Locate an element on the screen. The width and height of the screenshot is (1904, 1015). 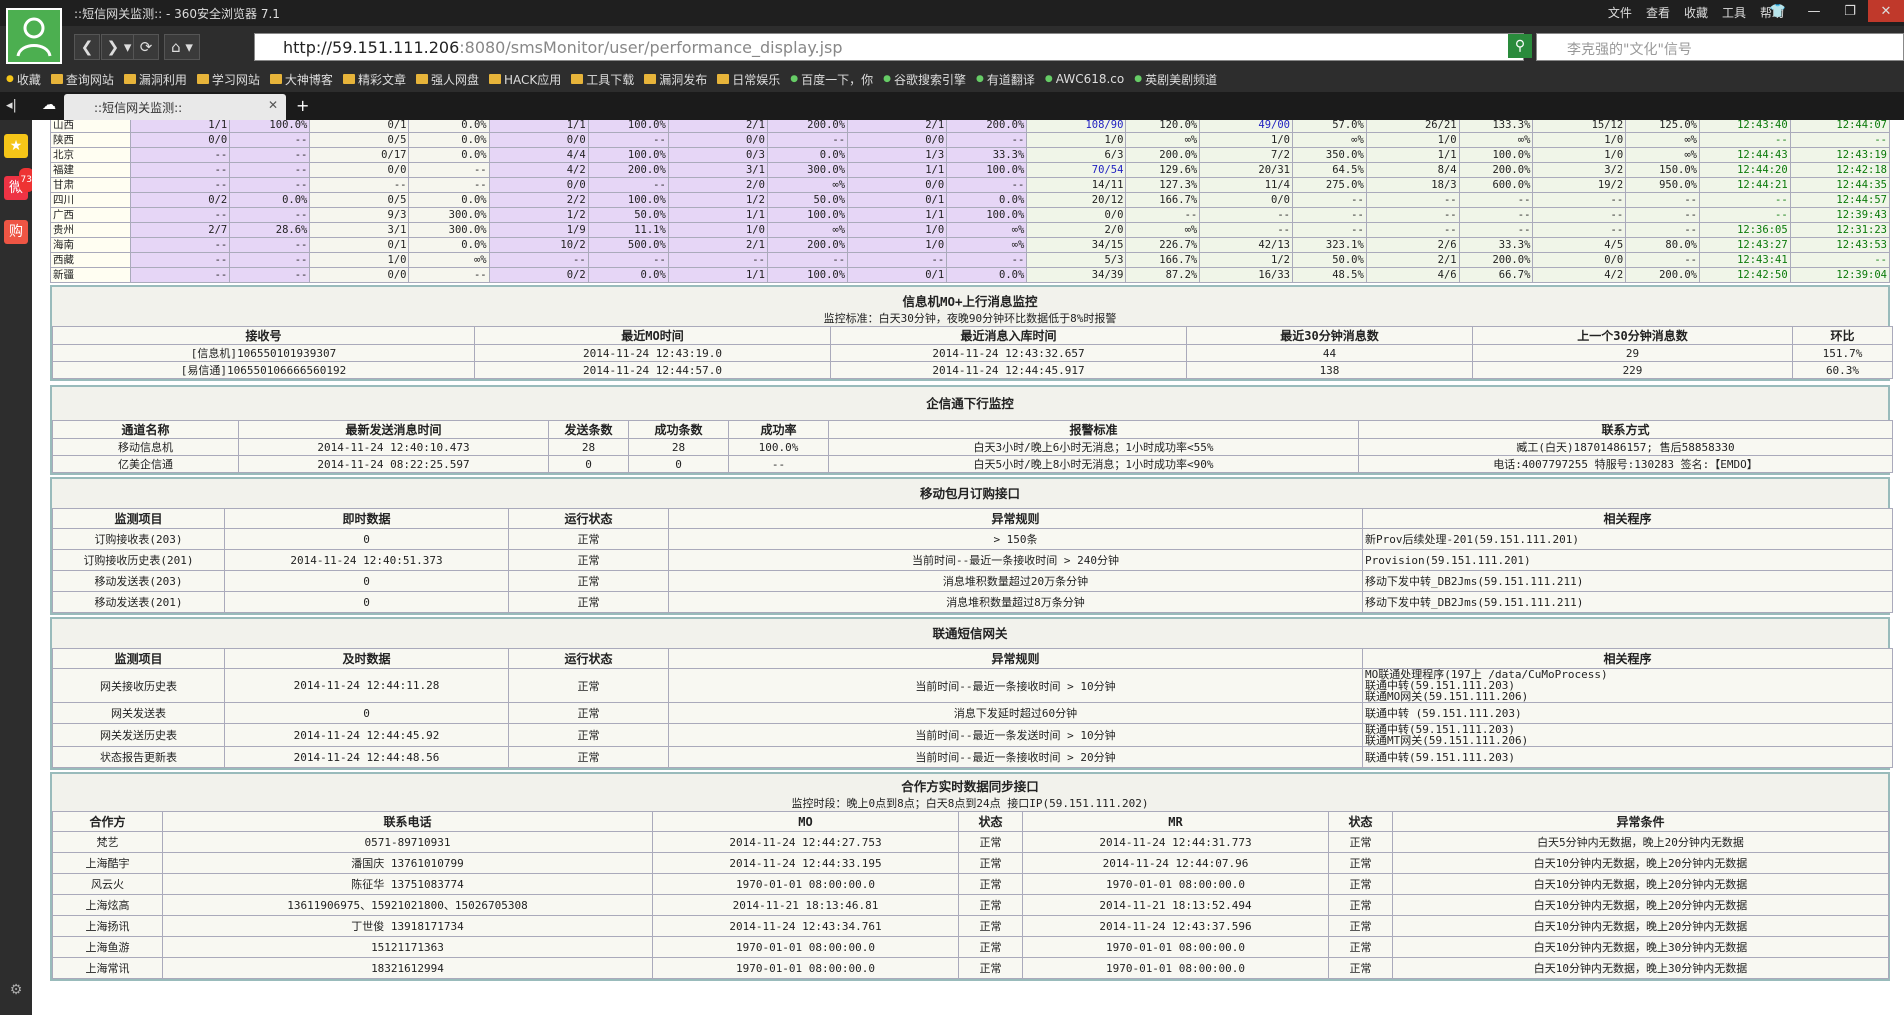
refresh-button: ⟳ is located at coordinates (146, 47).